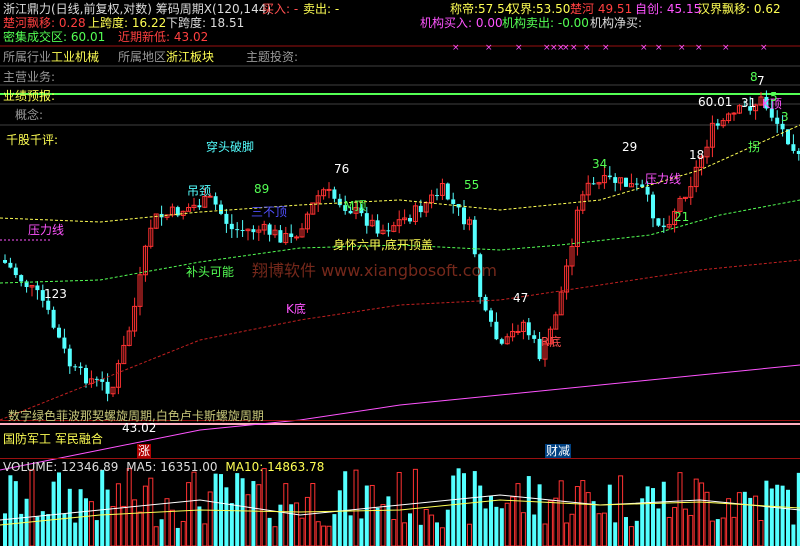 The width and height of the screenshot is (800, 546). What do you see at coordinates (761, 81) in the screenshot?
I see `cycle-number: 7` at bounding box center [761, 81].